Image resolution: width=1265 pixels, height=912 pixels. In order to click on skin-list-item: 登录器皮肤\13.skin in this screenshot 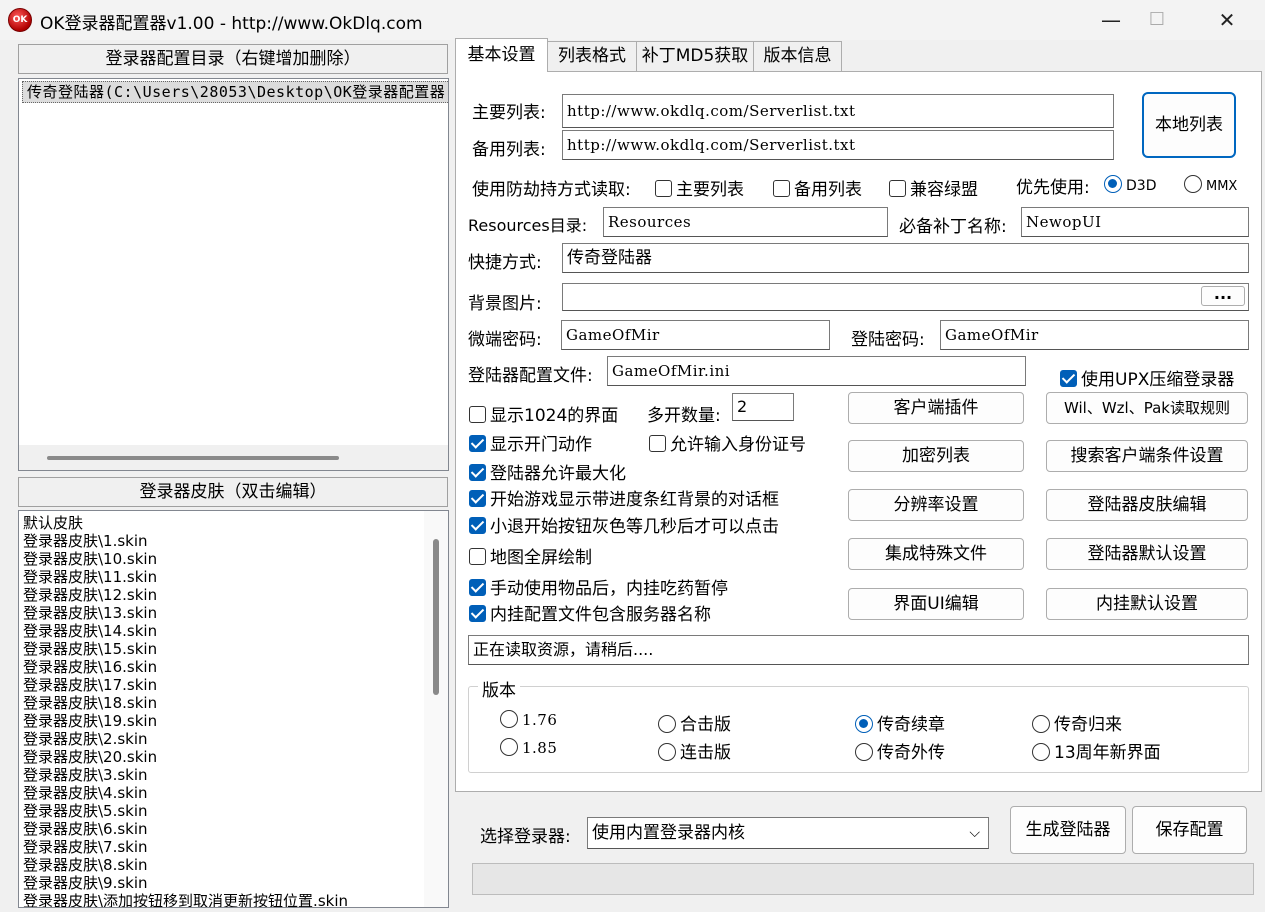, I will do `click(233, 613)`.